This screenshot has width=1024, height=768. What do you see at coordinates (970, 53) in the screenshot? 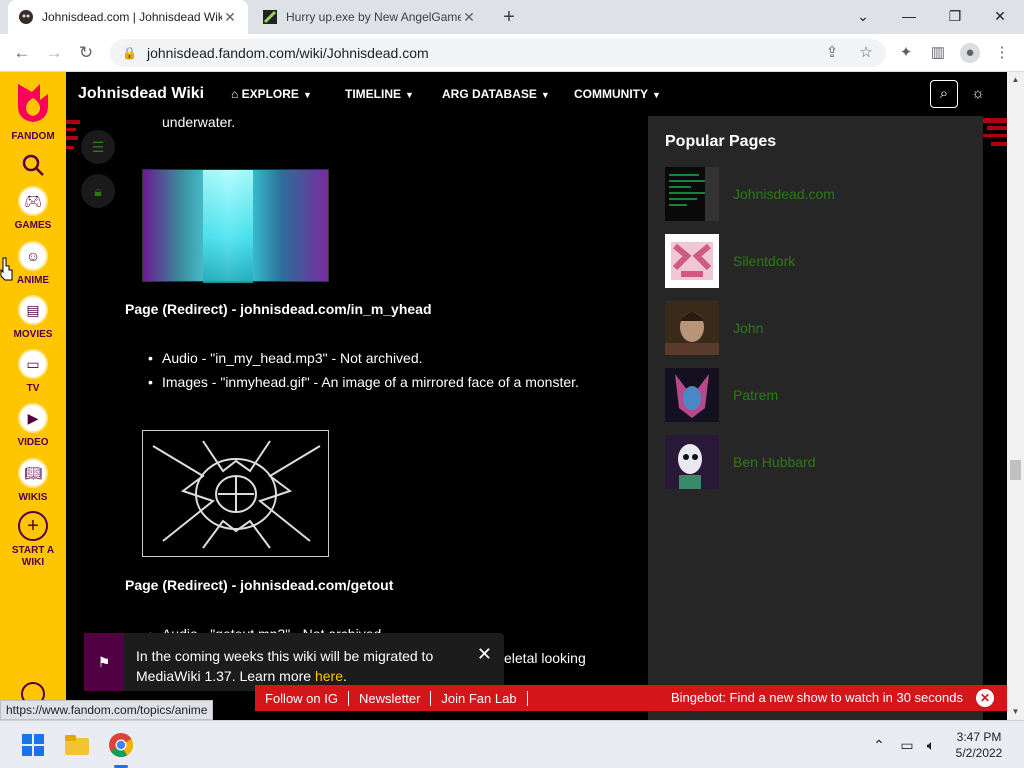
I see `profile-avatar-icon: ●` at bounding box center [970, 53].